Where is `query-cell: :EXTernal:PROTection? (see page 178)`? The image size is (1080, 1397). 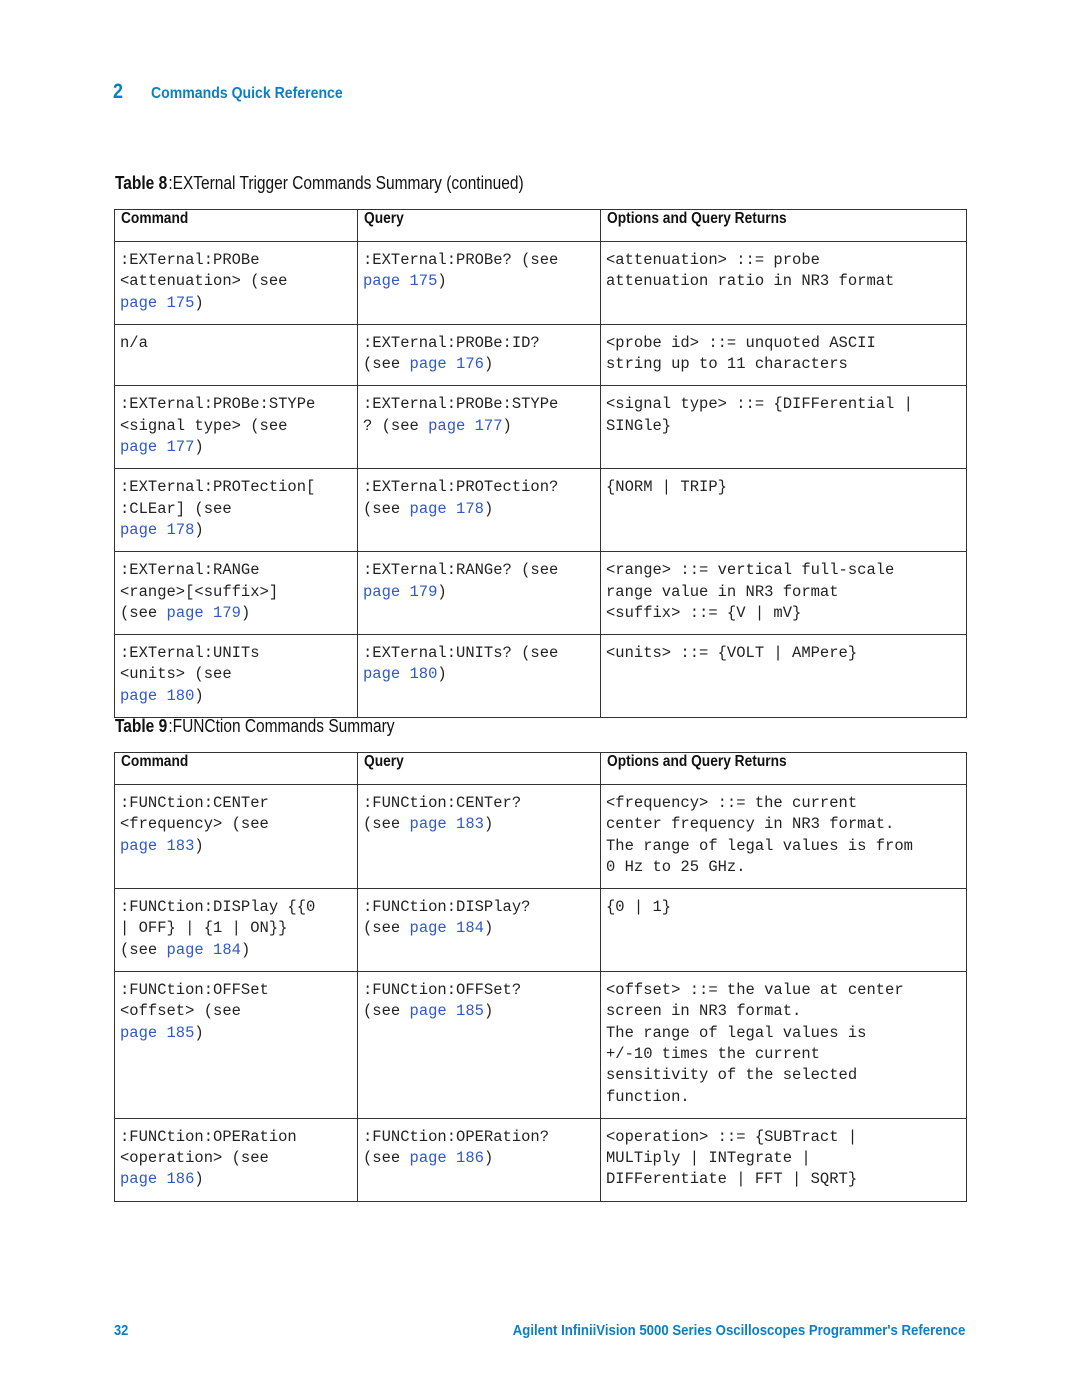 query-cell: :EXTernal:PROTection? (see page 178) is located at coordinates (479, 510).